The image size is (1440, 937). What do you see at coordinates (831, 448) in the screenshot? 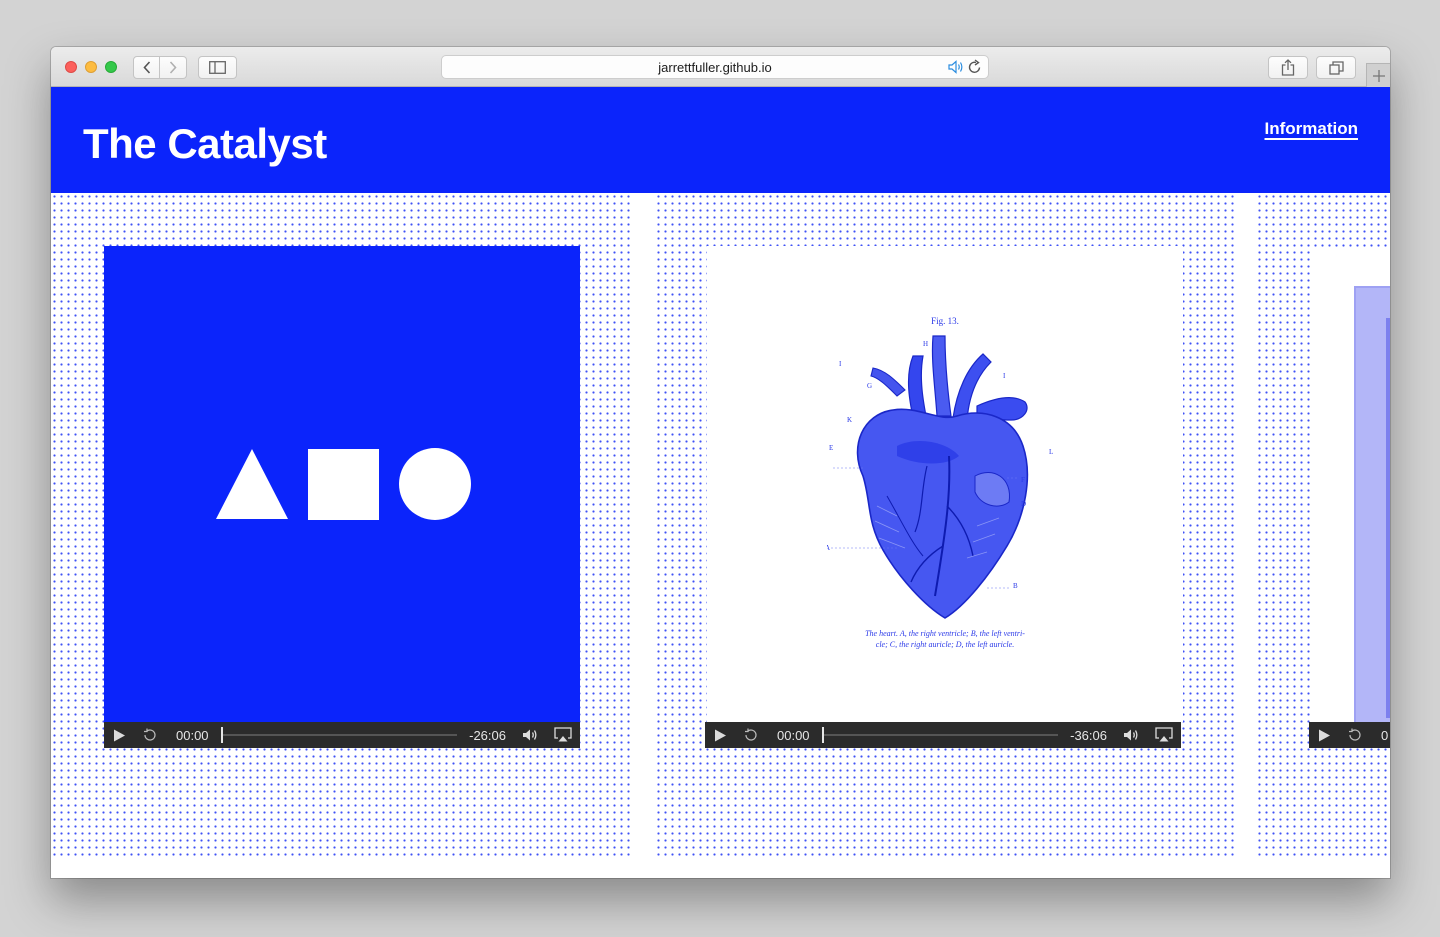
I see `diagram-letter-label: E` at bounding box center [831, 448].